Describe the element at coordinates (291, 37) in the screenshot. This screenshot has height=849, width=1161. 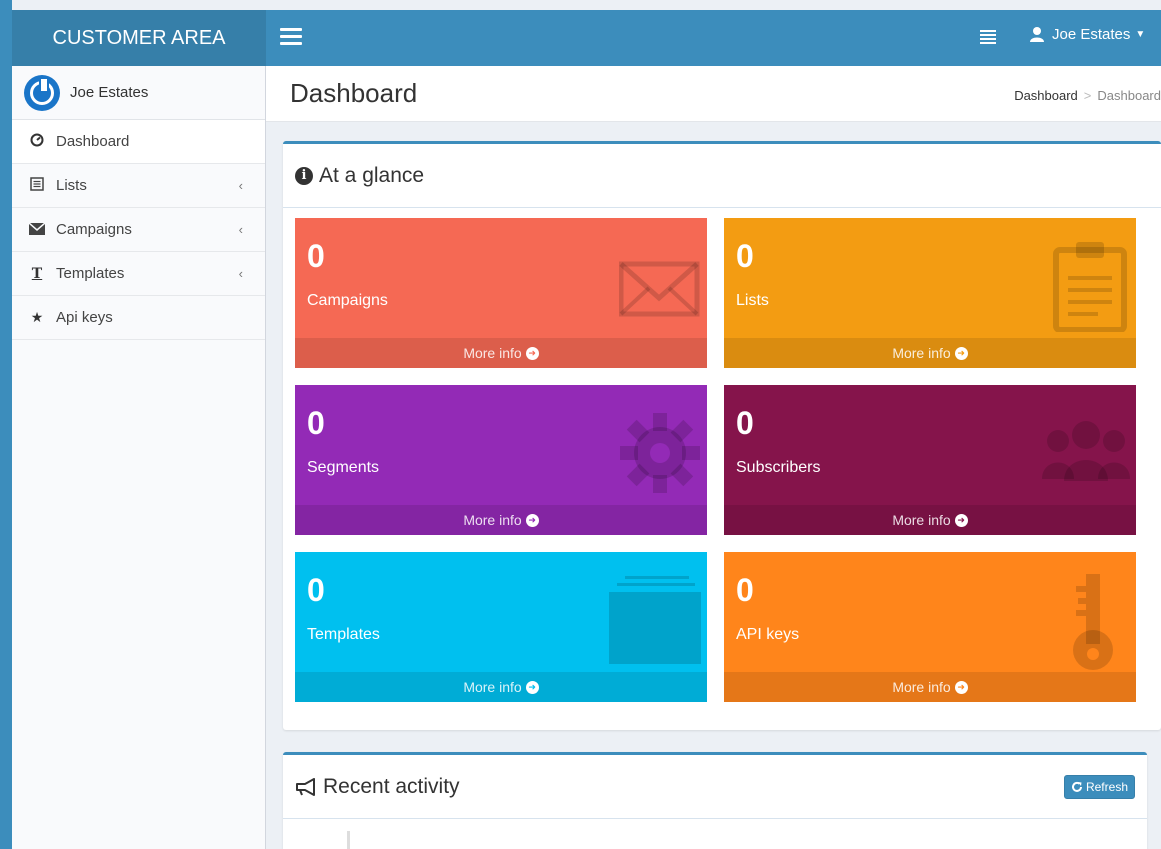
I see `sidebar-toggle-icon` at that location.